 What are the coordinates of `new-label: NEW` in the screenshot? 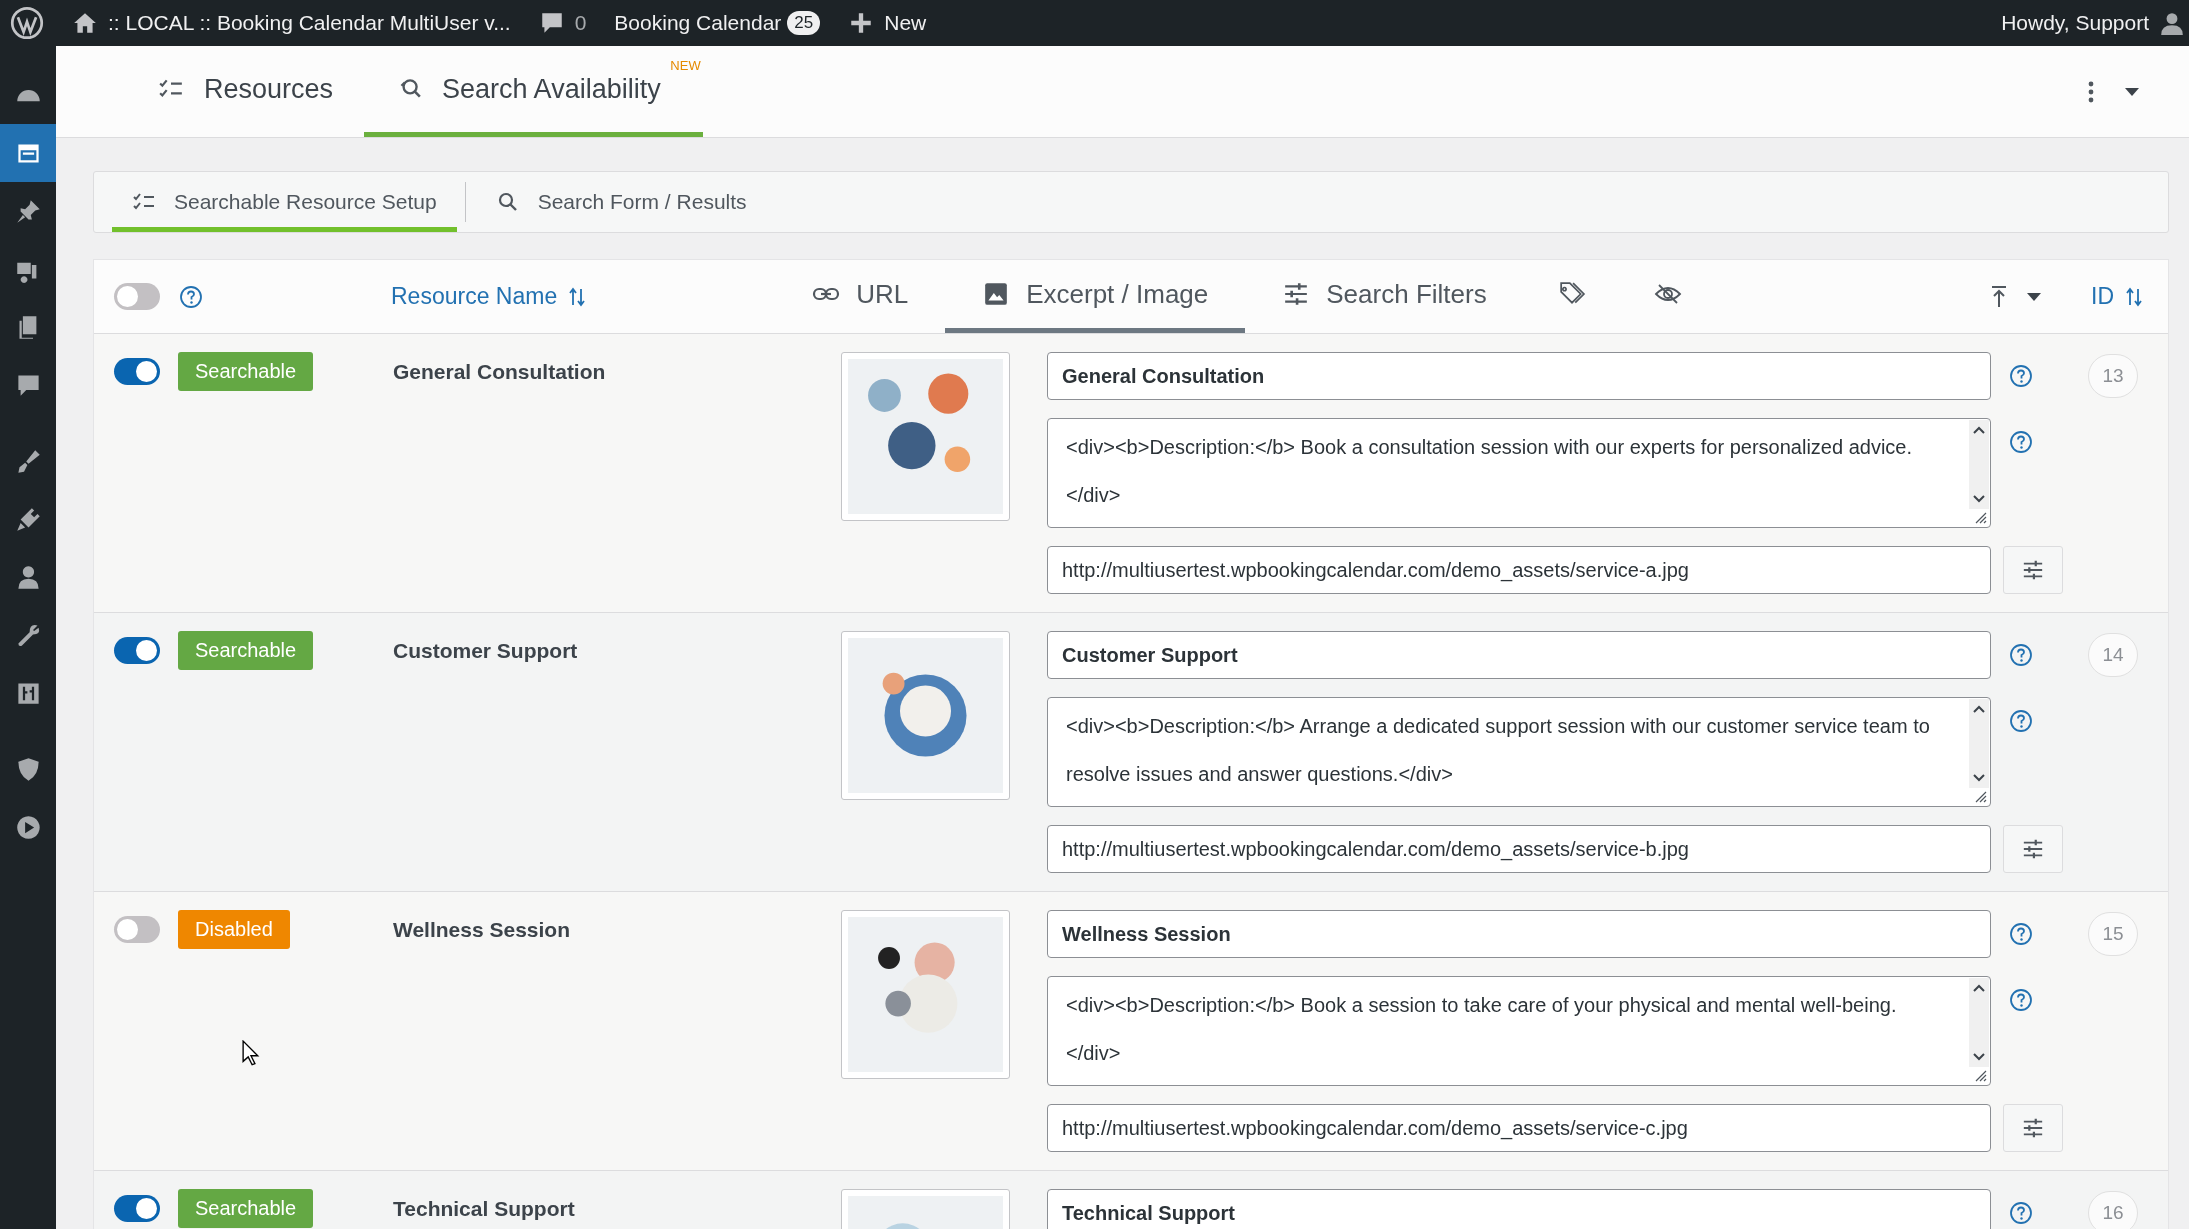 It's located at (685, 65).